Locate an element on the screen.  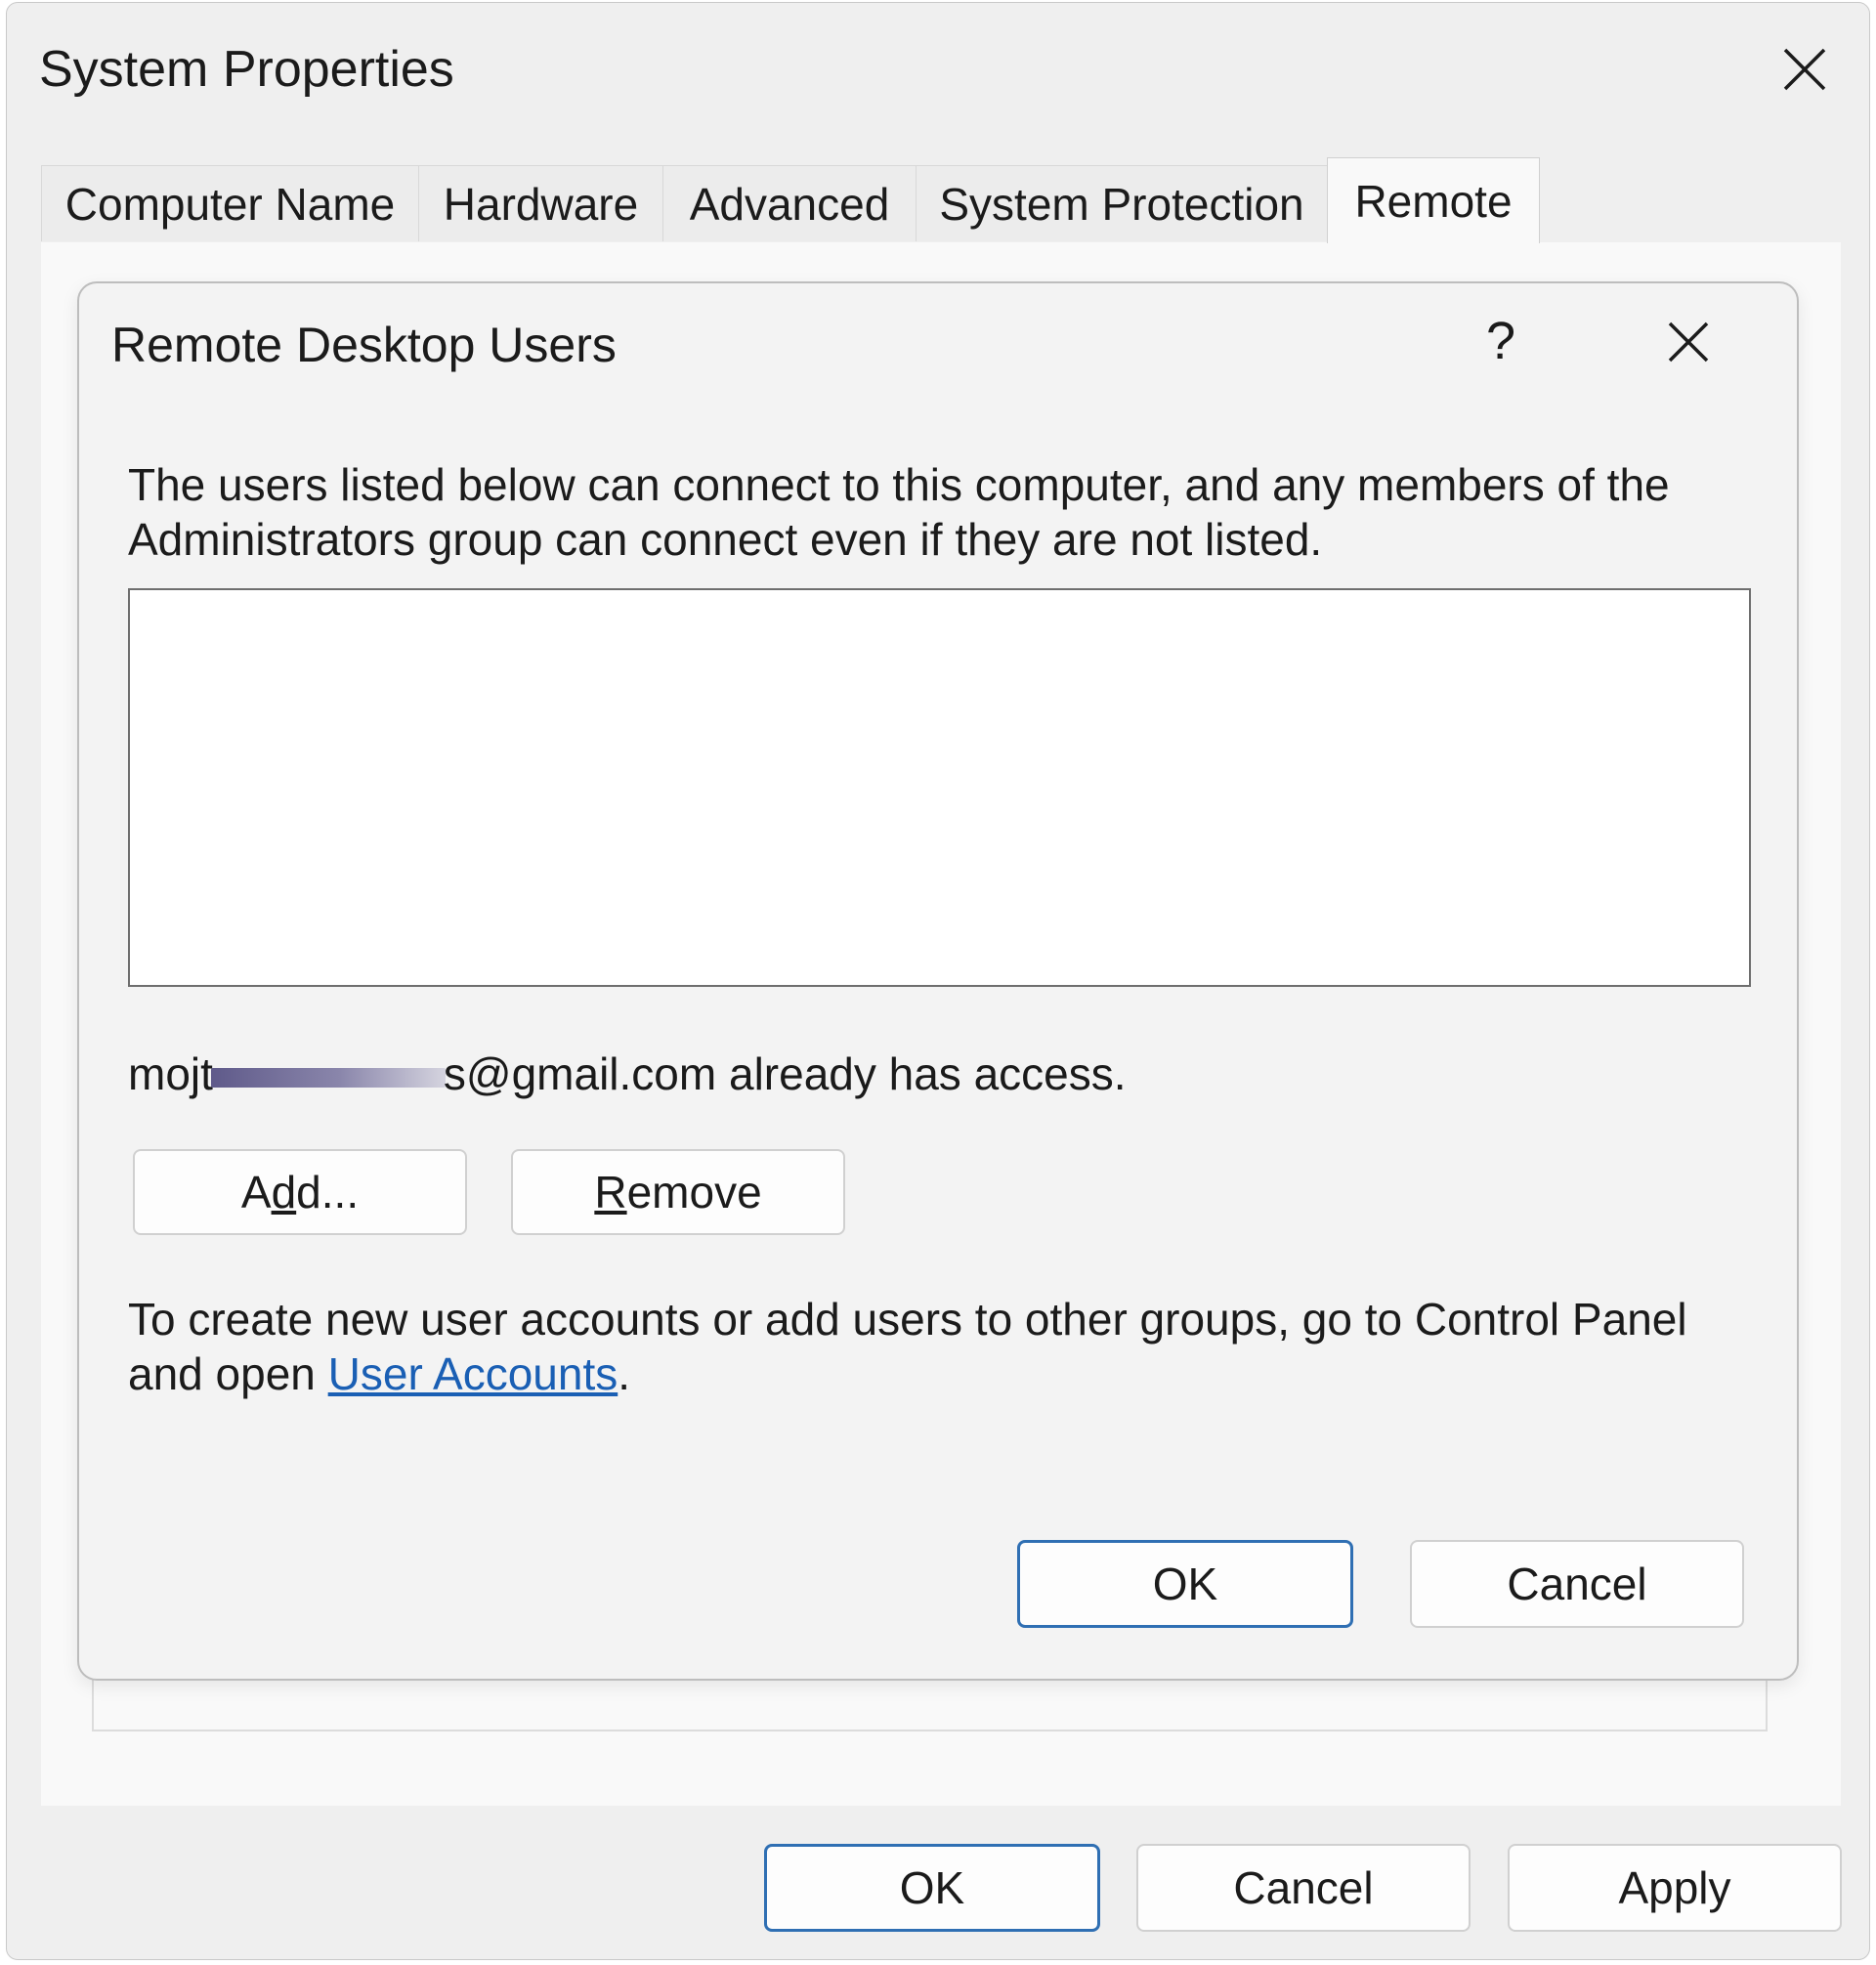
remove-user-button: Remove is located at coordinates (678, 1192).